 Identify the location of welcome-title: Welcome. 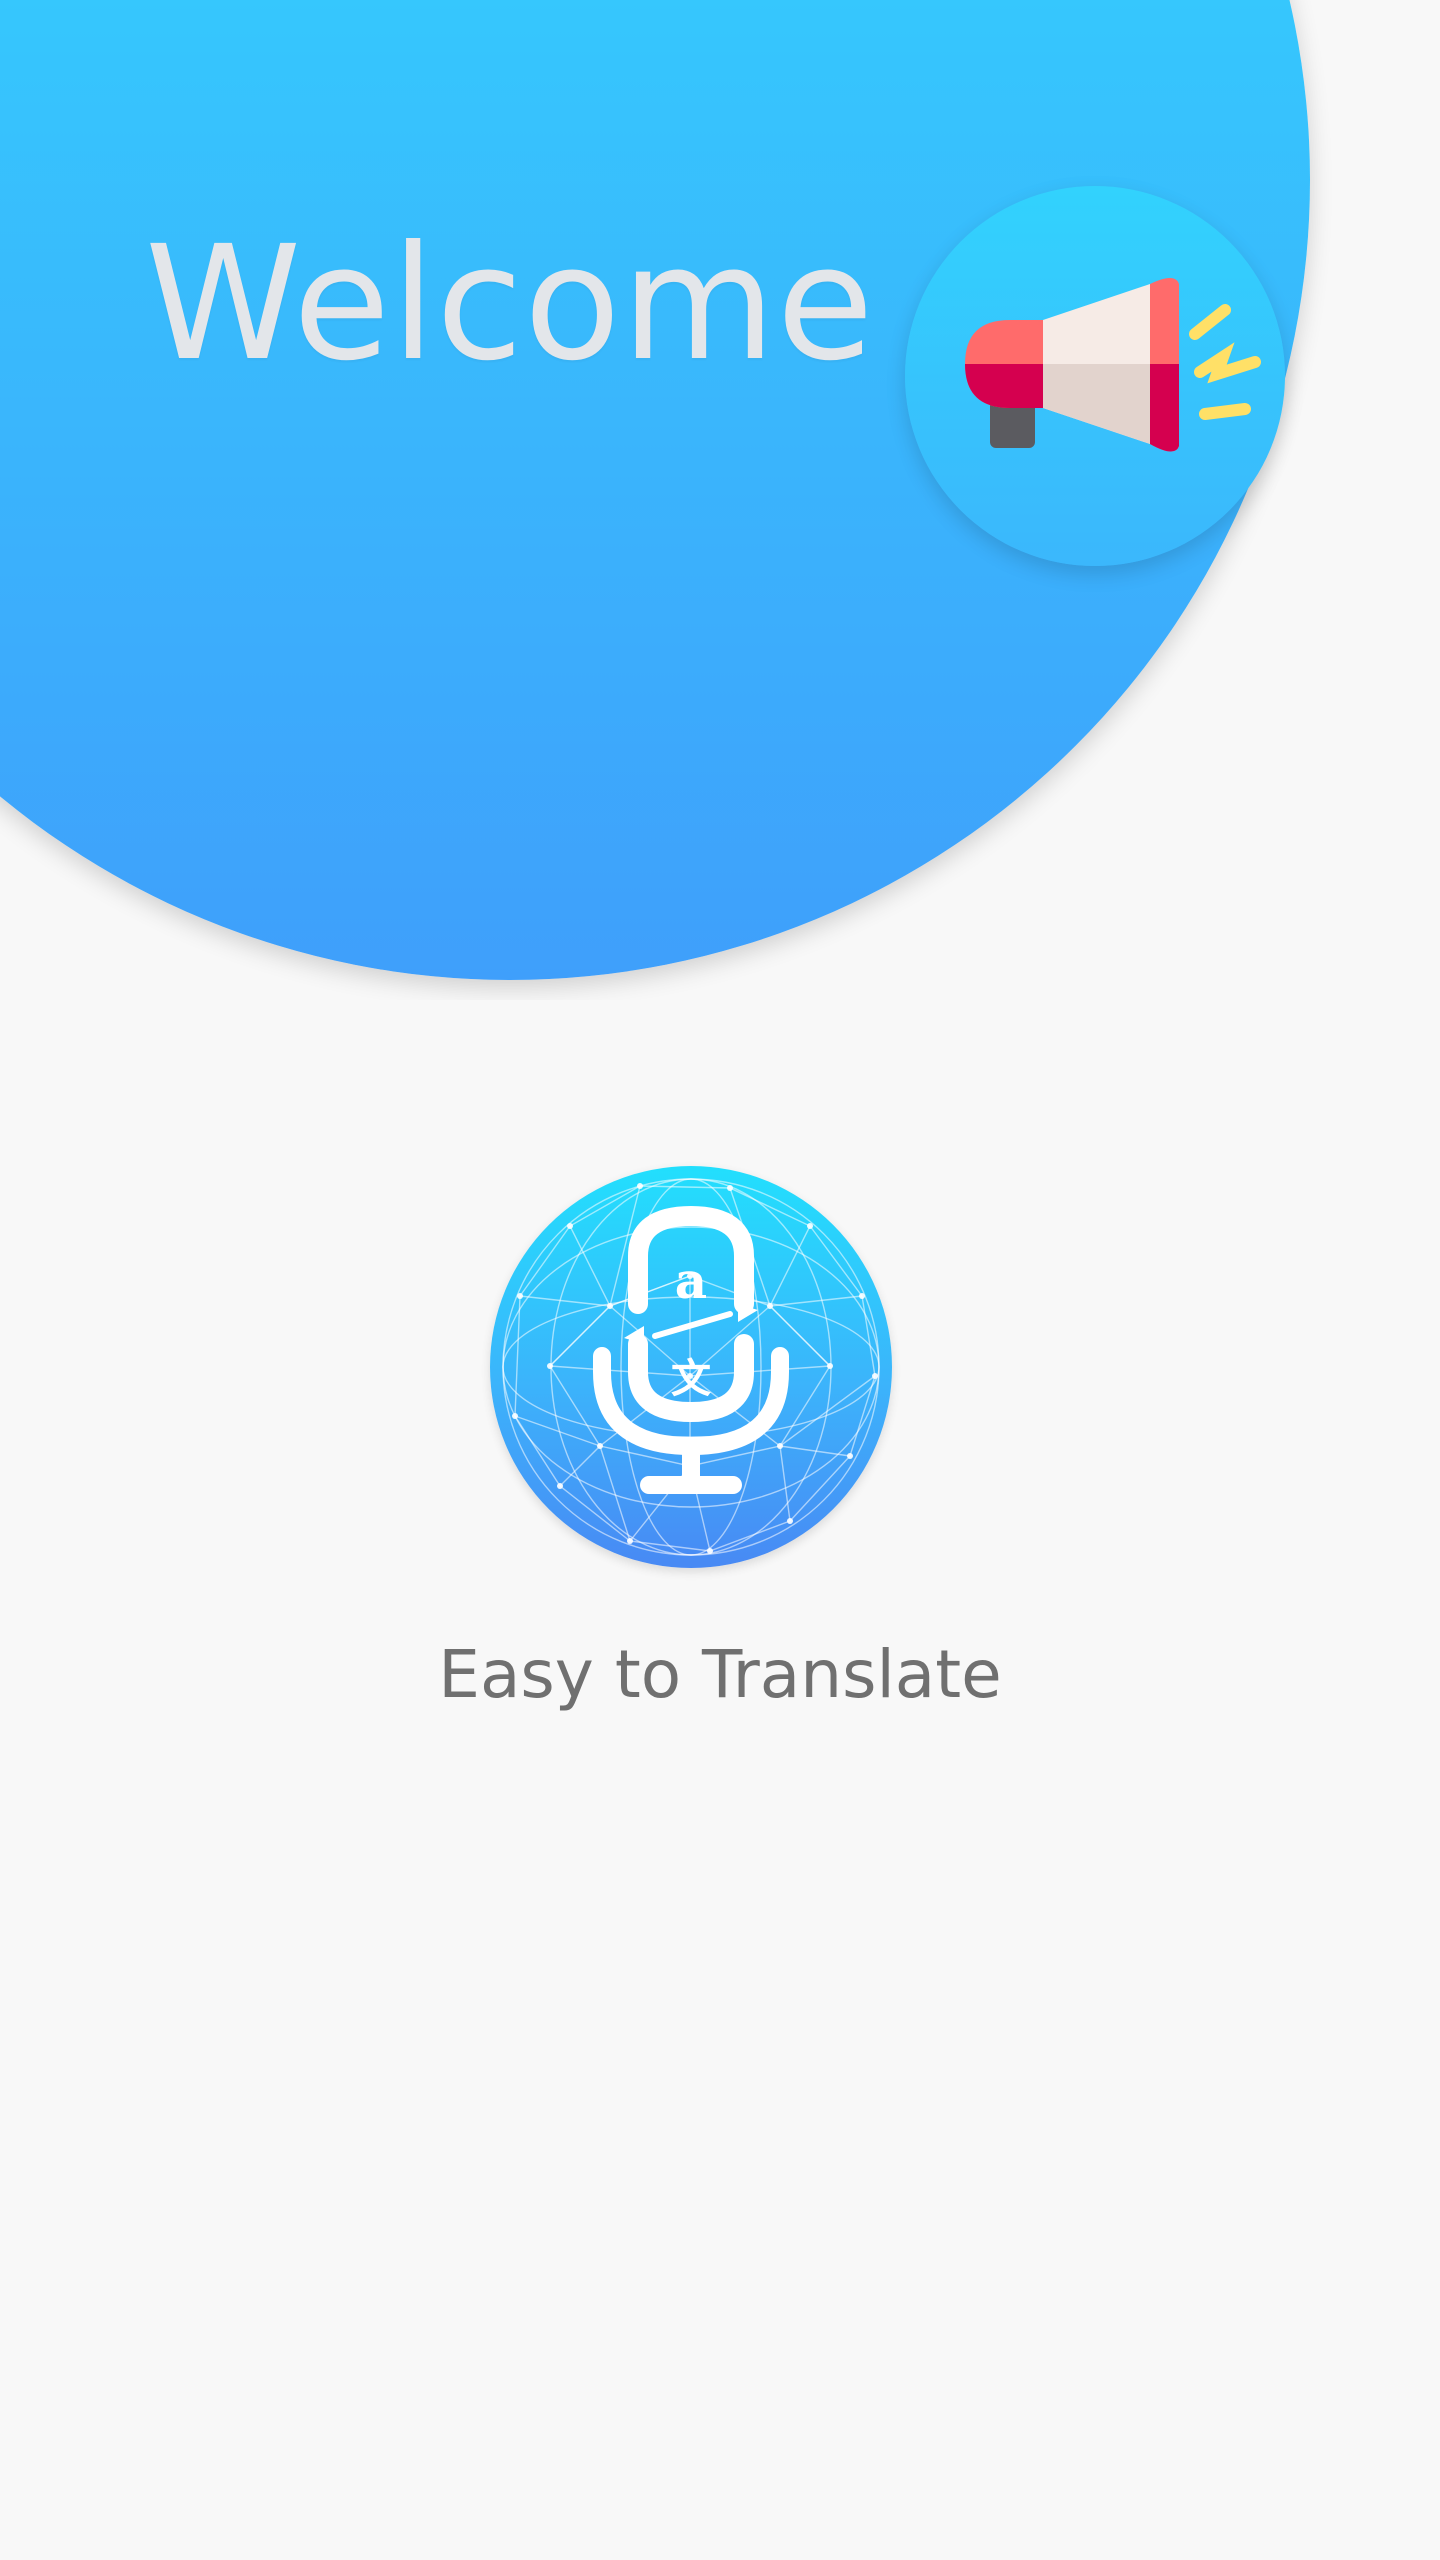
(510, 304).